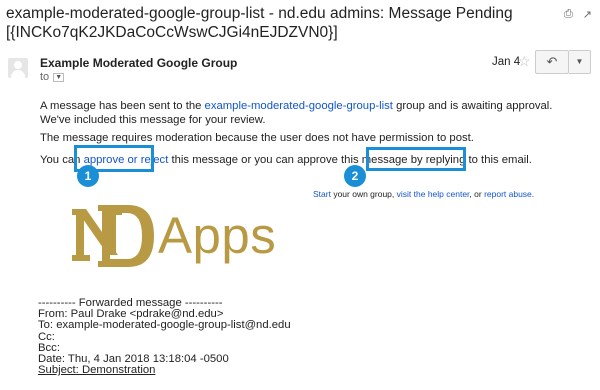 The width and height of the screenshot is (600, 390). Describe the element at coordinates (508, 194) in the screenshot. I see `report-abuse-link: report abuse` at that location.